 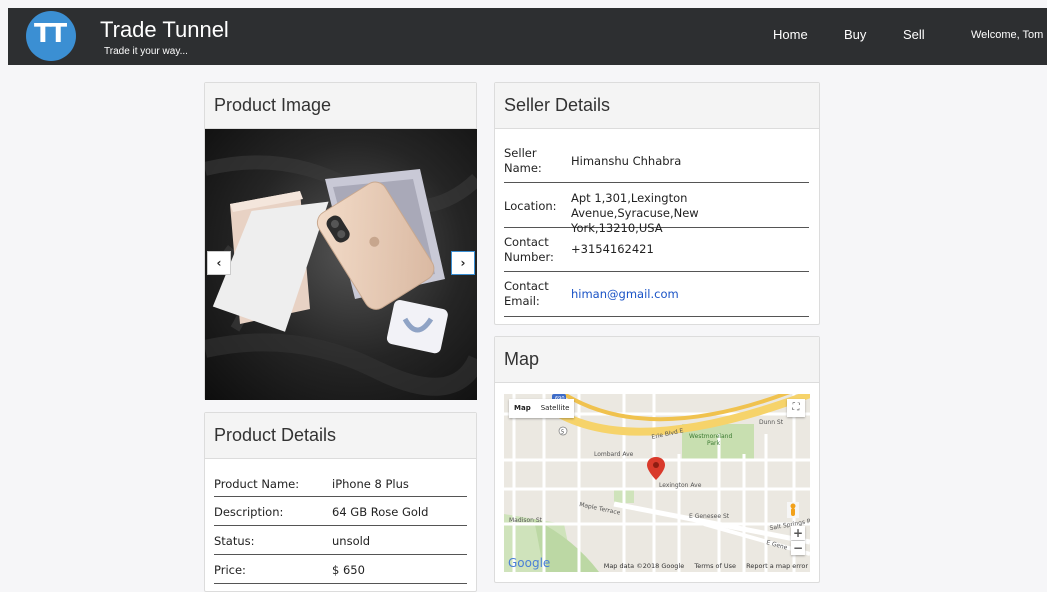 I want to click on brand-name: Trade Tunnel, so click(x=164, y=30).